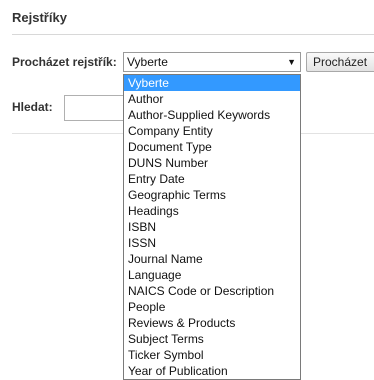 This screenshot has width=374, height=380. Describe the element at coordinates (212, 211) in the screenshot. I see `dropdown-option: Headings` at that location.